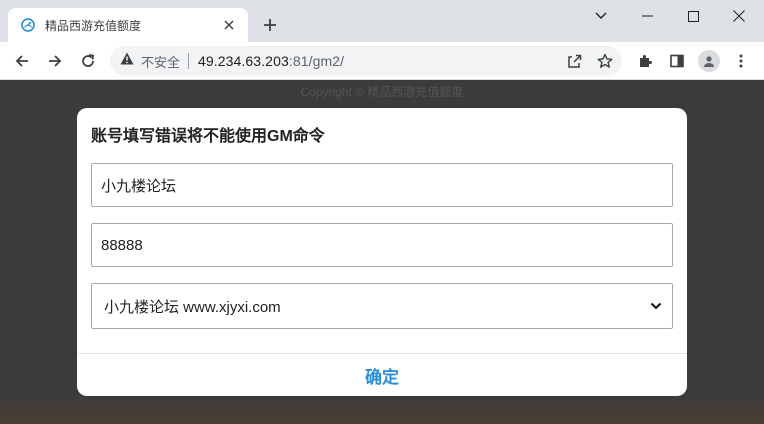 The height and width of the screenshot is (424, 764). Describe the element at coordinates (739, 16) in the screenshot. I see `close-window-icon` at that location.